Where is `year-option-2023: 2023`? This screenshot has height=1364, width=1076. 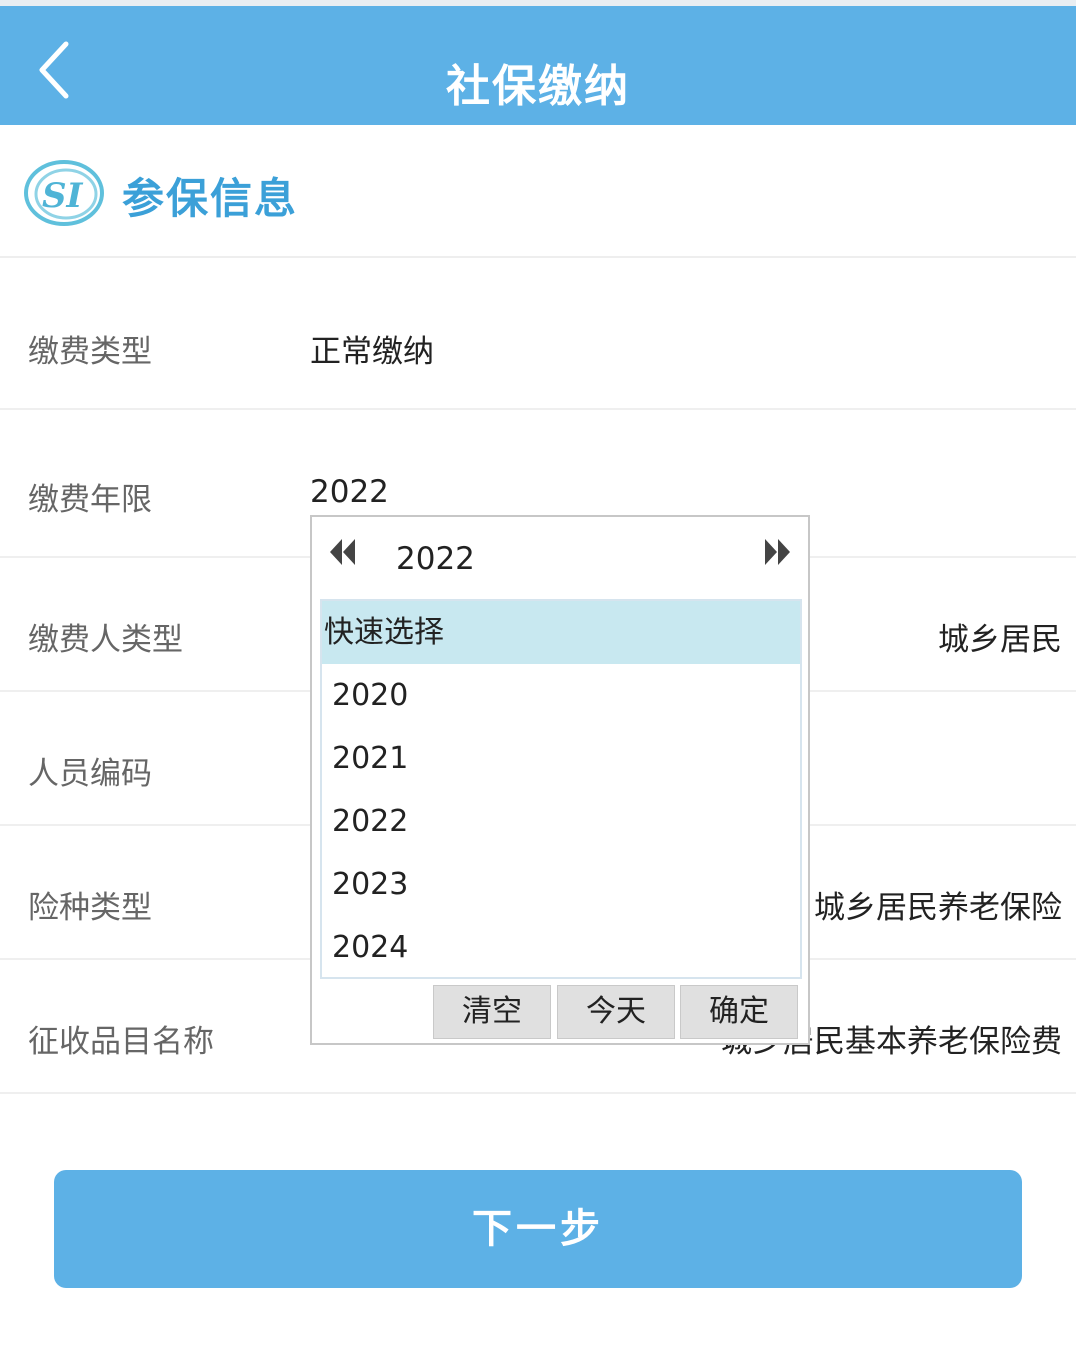 year-option-2023: 2023 is located at coordinates (561, 884).